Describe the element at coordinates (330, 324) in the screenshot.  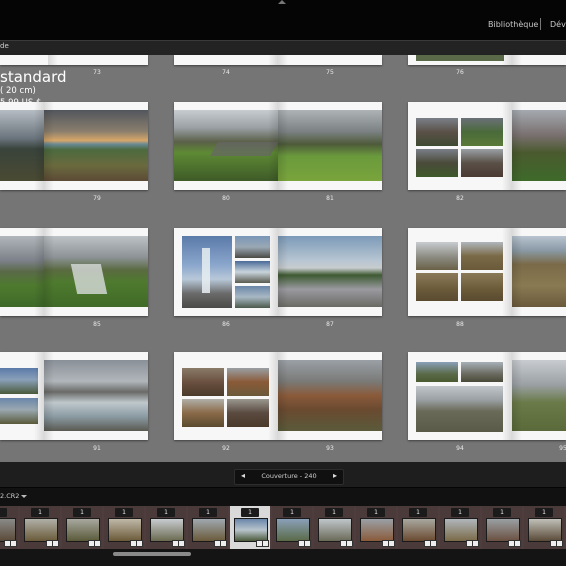
I see `page-number: 87` at that location.